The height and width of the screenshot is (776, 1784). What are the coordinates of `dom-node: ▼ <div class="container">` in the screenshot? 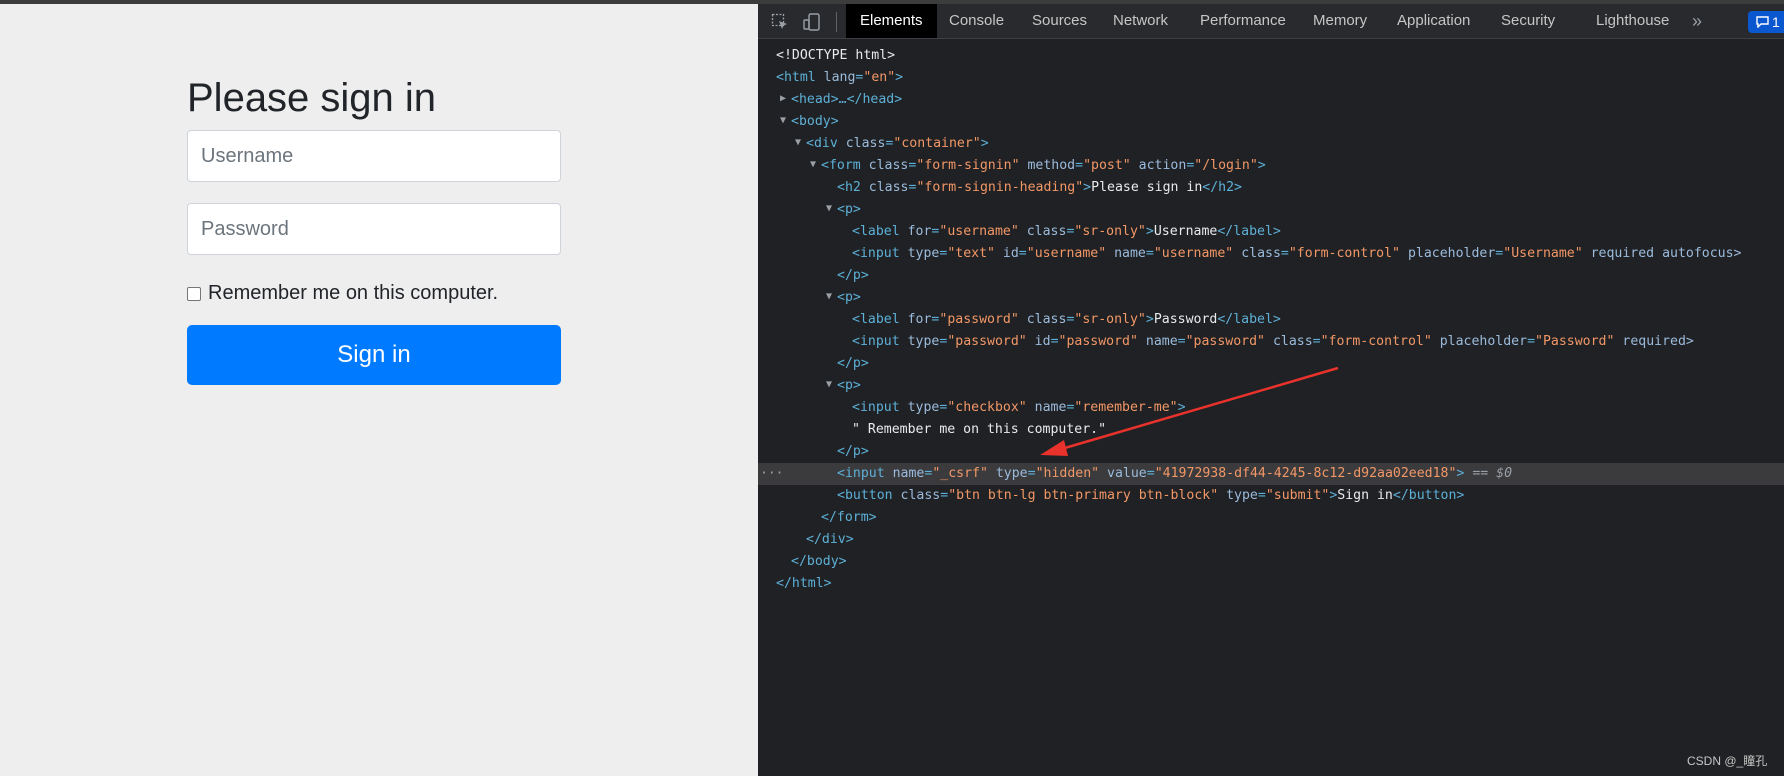 It's located at (1271, 144).